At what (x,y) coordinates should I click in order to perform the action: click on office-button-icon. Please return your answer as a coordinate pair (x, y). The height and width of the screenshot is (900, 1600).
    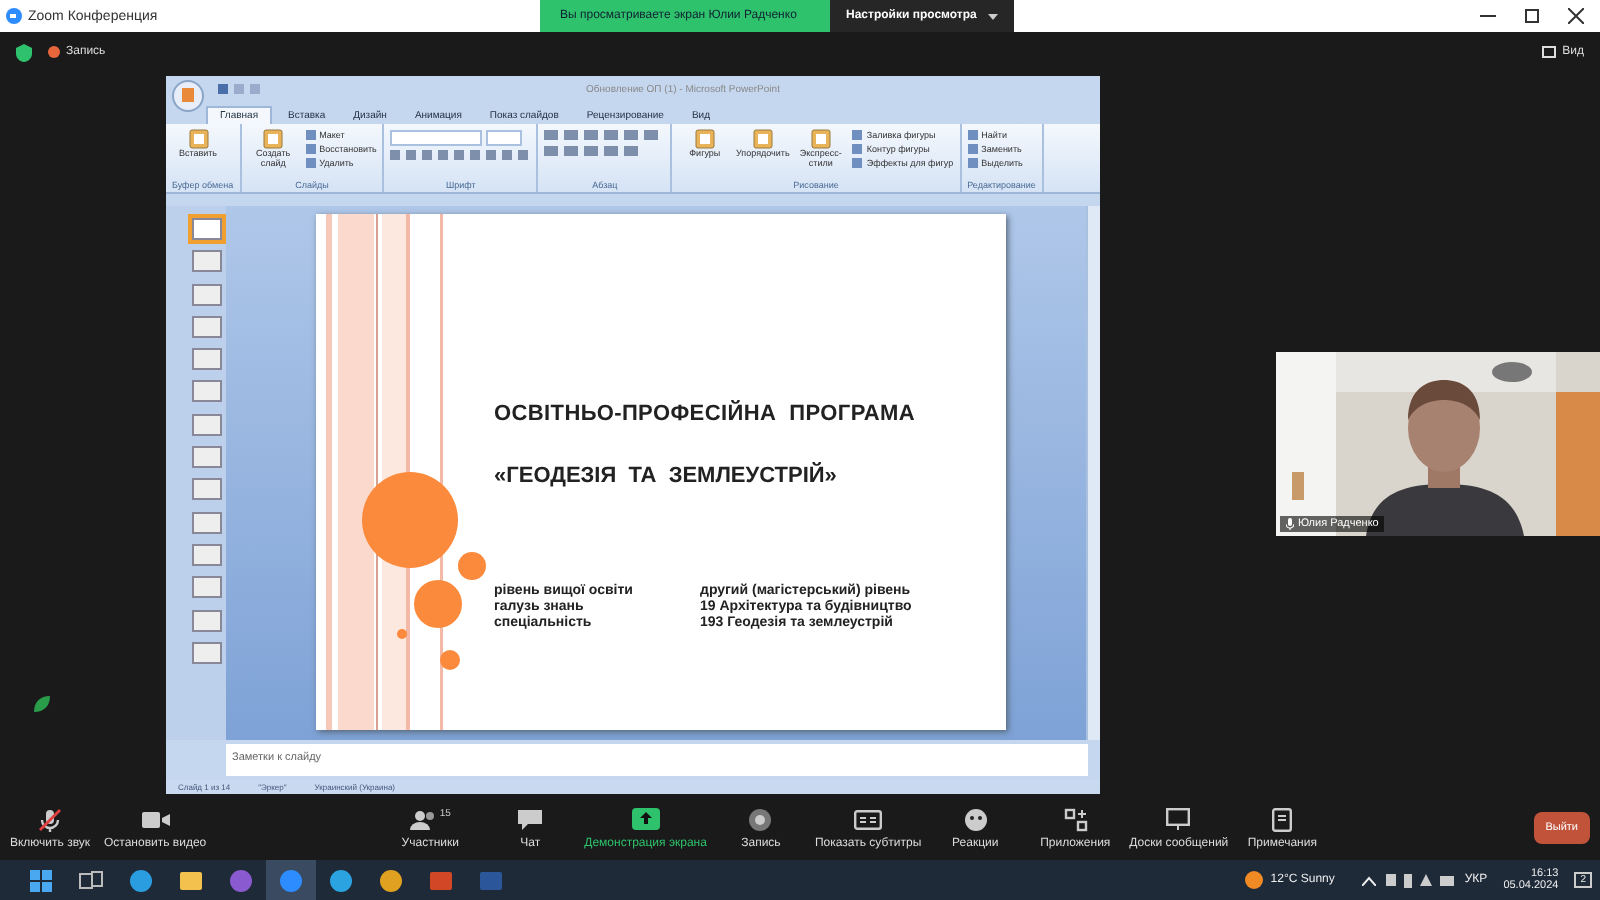
    Looking at the image, I should click on (188, 96).